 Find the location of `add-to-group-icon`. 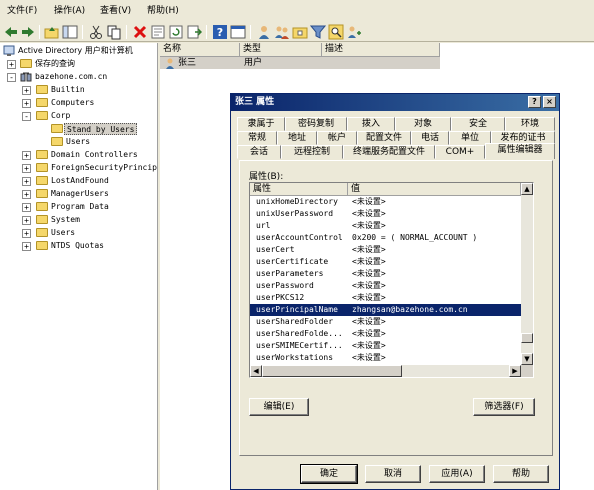

add-to-group-icon is located at coordinates (354, 32).